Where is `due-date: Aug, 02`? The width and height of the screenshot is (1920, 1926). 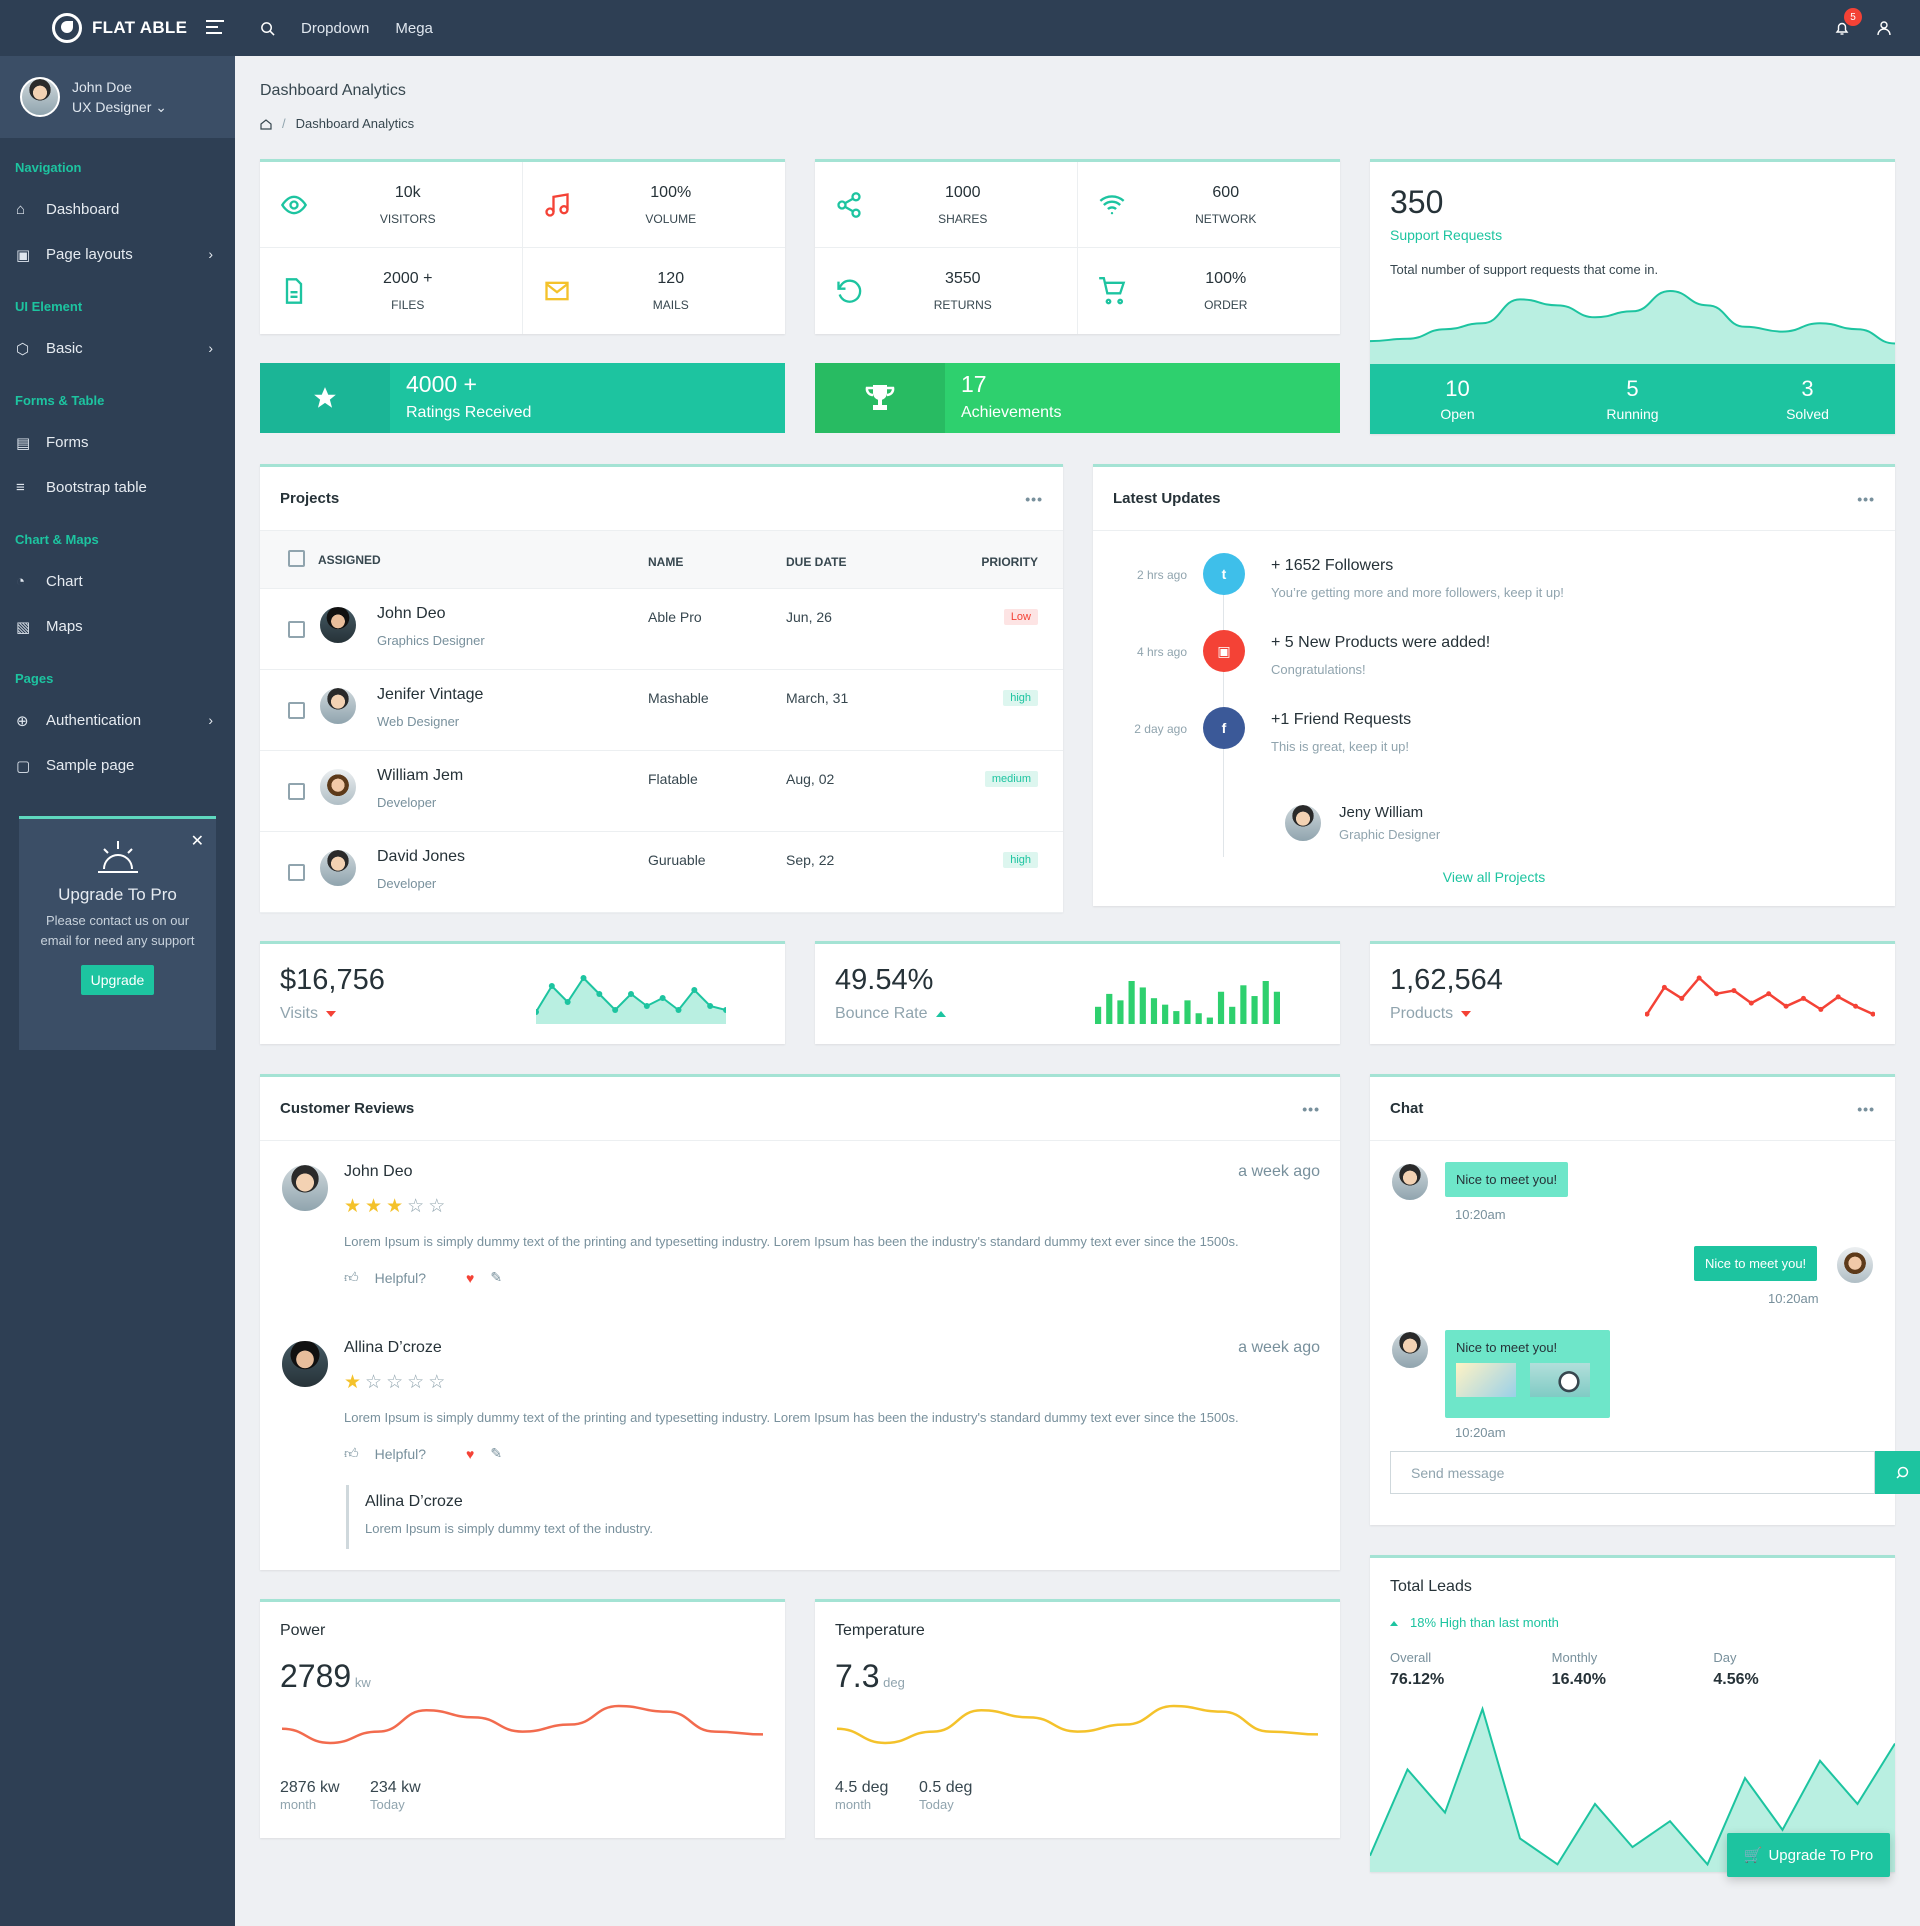 due-date: Aug, 02 is located at coordinates (810, 779).